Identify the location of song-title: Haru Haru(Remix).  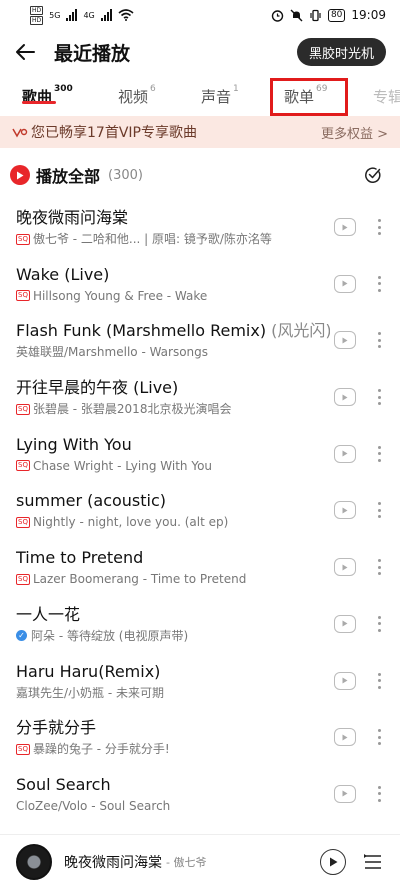
(88, 671).